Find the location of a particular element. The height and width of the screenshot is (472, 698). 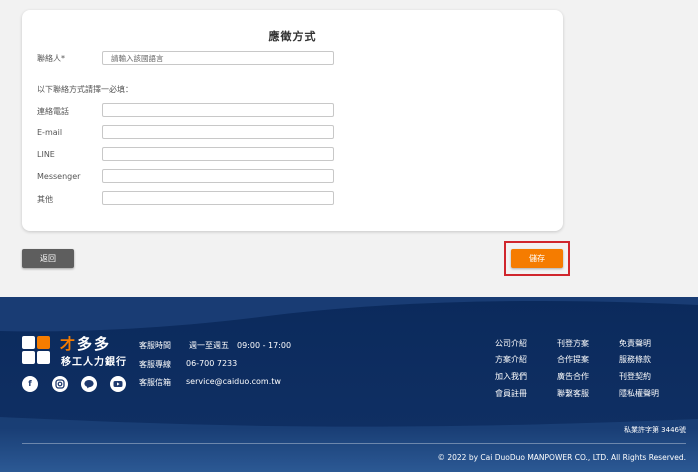

line-input is located at coordinates (218, 154).